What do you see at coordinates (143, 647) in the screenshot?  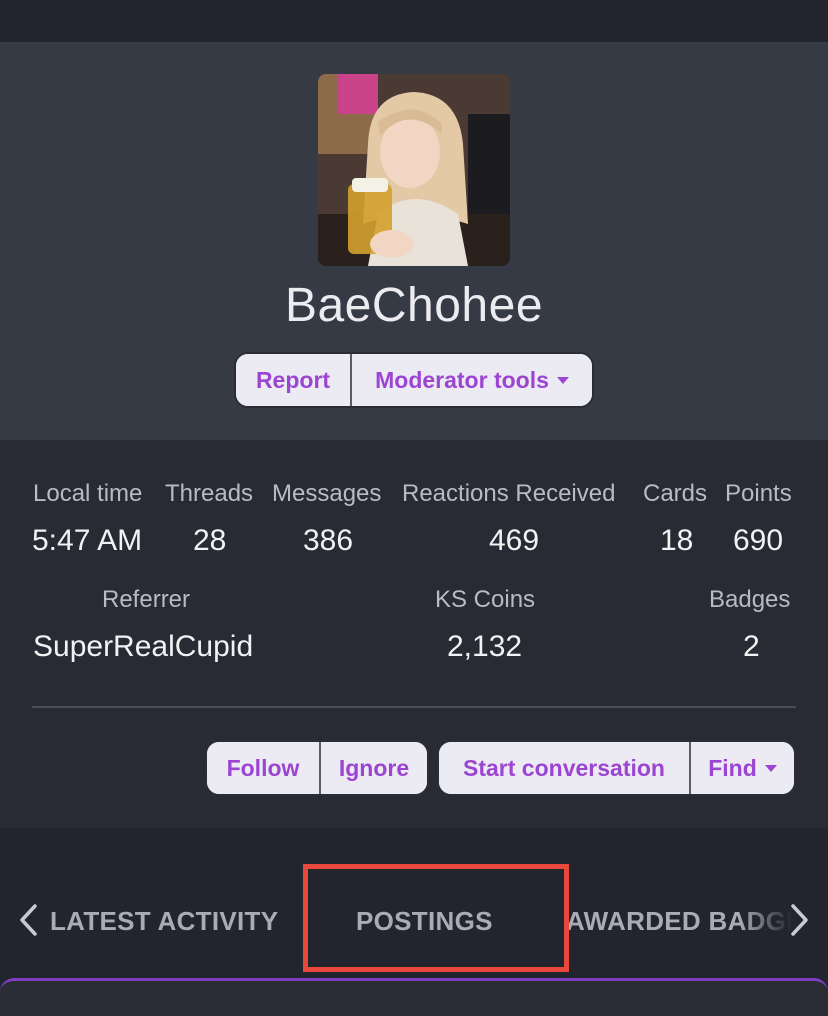 I see `referrer-value: SuperRealCupid` at bounding box center [143, 647].